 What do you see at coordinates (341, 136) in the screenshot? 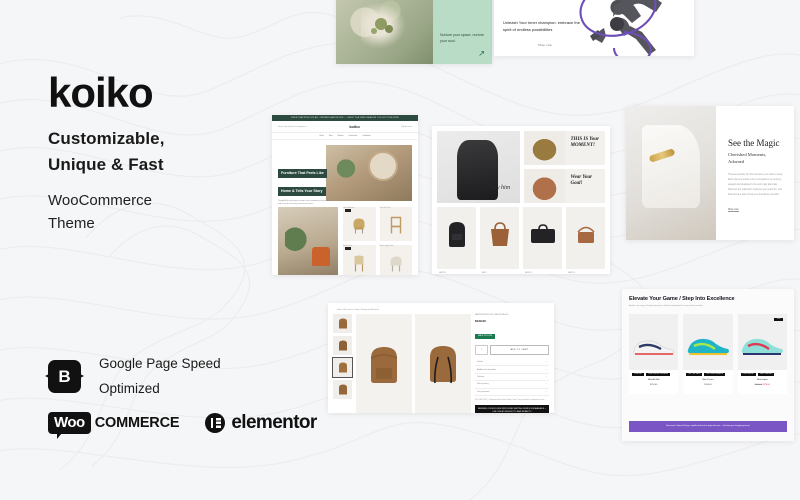
I see `nav-item-2: Rooms` at bounding box center [341, 136].